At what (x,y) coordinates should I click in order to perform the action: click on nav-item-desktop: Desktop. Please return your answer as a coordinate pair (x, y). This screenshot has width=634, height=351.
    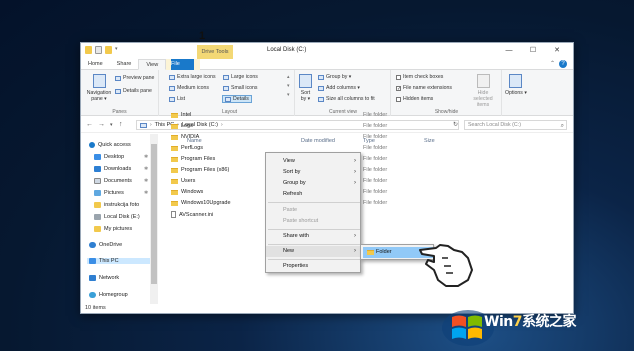
    Looking at the image, I should click on (109, 157).